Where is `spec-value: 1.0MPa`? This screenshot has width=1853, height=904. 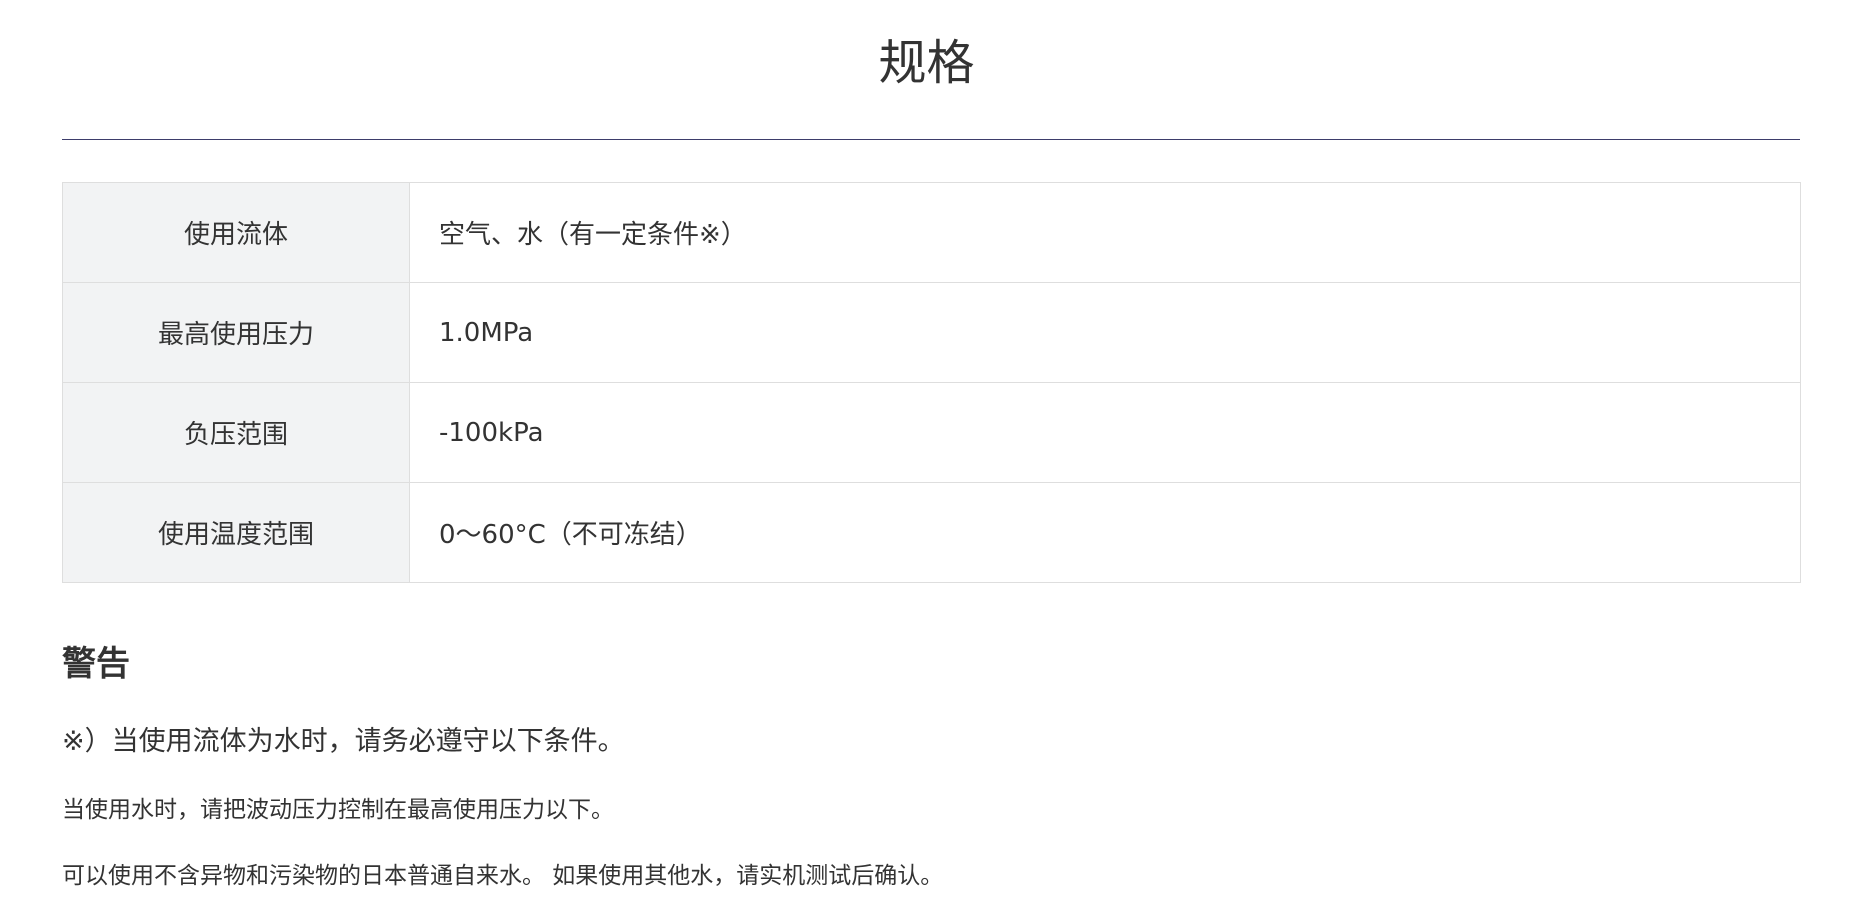
spec-value: 1.0MPa is located at coordinates (1105, 332).